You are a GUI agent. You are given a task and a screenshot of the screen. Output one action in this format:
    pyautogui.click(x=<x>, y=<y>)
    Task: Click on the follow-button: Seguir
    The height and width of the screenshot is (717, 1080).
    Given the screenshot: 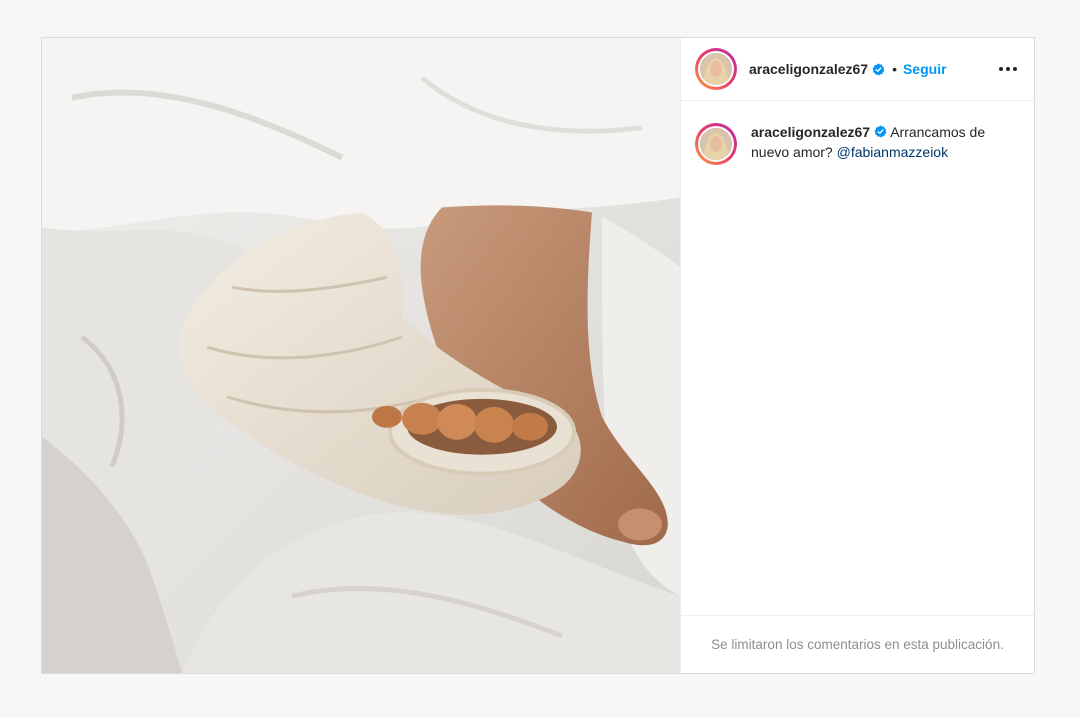 What is the action you would take?
    pyautogui.click(x=925, y=69)
    